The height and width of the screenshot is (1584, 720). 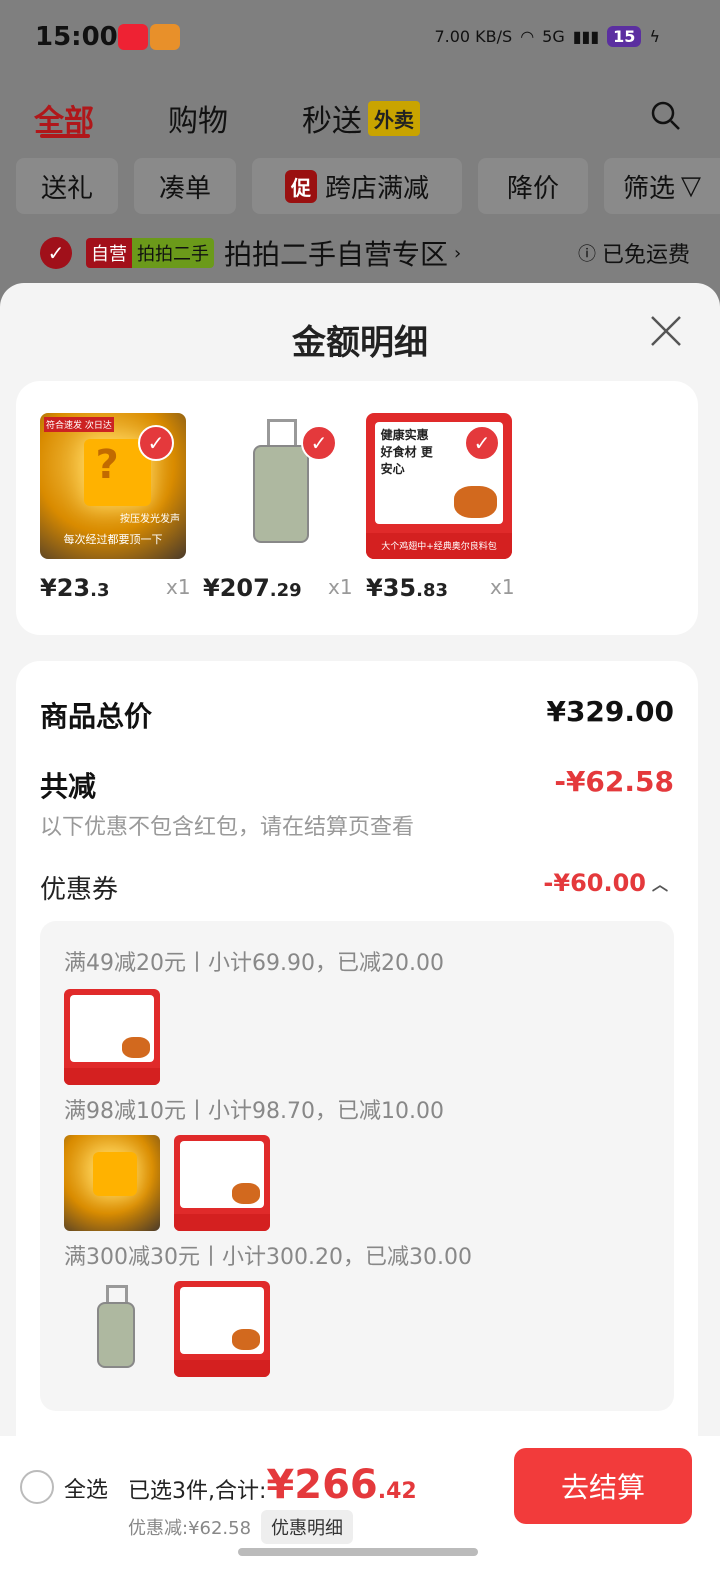 I want to click on total-int: ¥266, so click(x=322, y=1485).